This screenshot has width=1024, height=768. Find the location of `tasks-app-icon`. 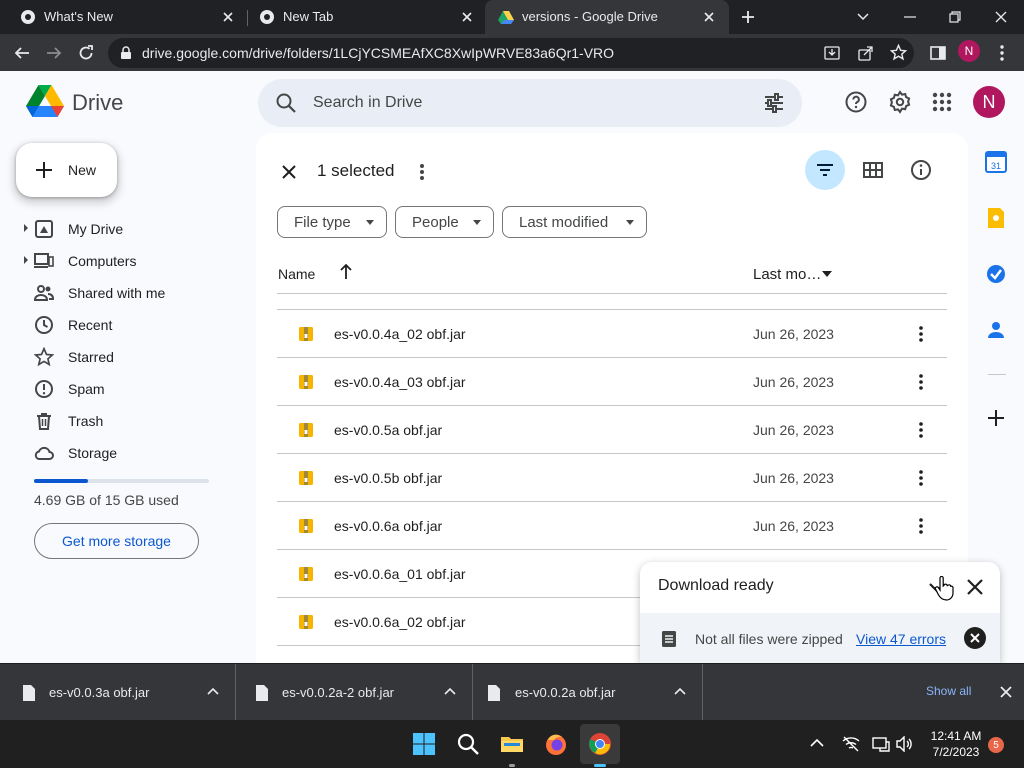

tasks-app-icon is located at coordinates (996, 274).